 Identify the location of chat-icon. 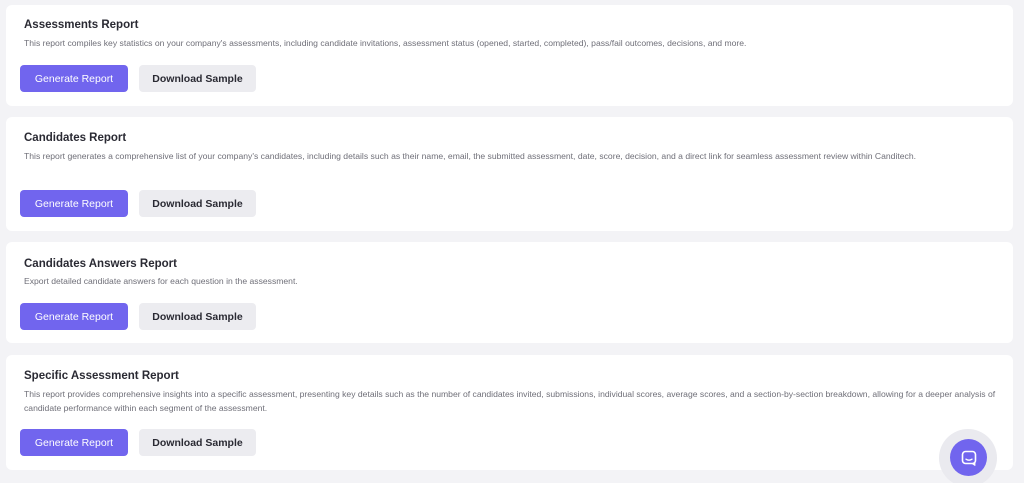
(969, 458).